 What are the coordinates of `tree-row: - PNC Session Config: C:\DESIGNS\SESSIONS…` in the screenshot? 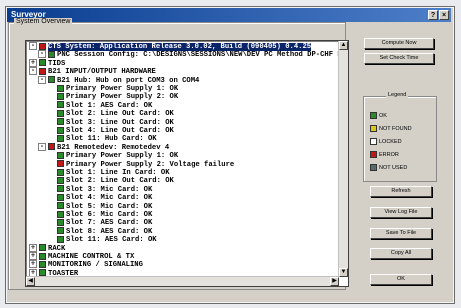 It's located at (193, 55).